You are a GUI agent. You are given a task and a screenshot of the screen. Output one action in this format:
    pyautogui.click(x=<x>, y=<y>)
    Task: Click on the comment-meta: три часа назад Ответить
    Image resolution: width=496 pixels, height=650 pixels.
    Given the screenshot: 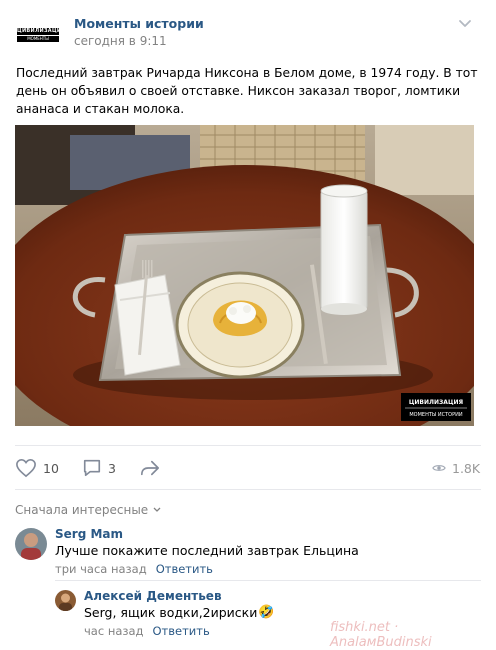 What is the action you would take?
    pyautogui.click(x=134, y=569)
    